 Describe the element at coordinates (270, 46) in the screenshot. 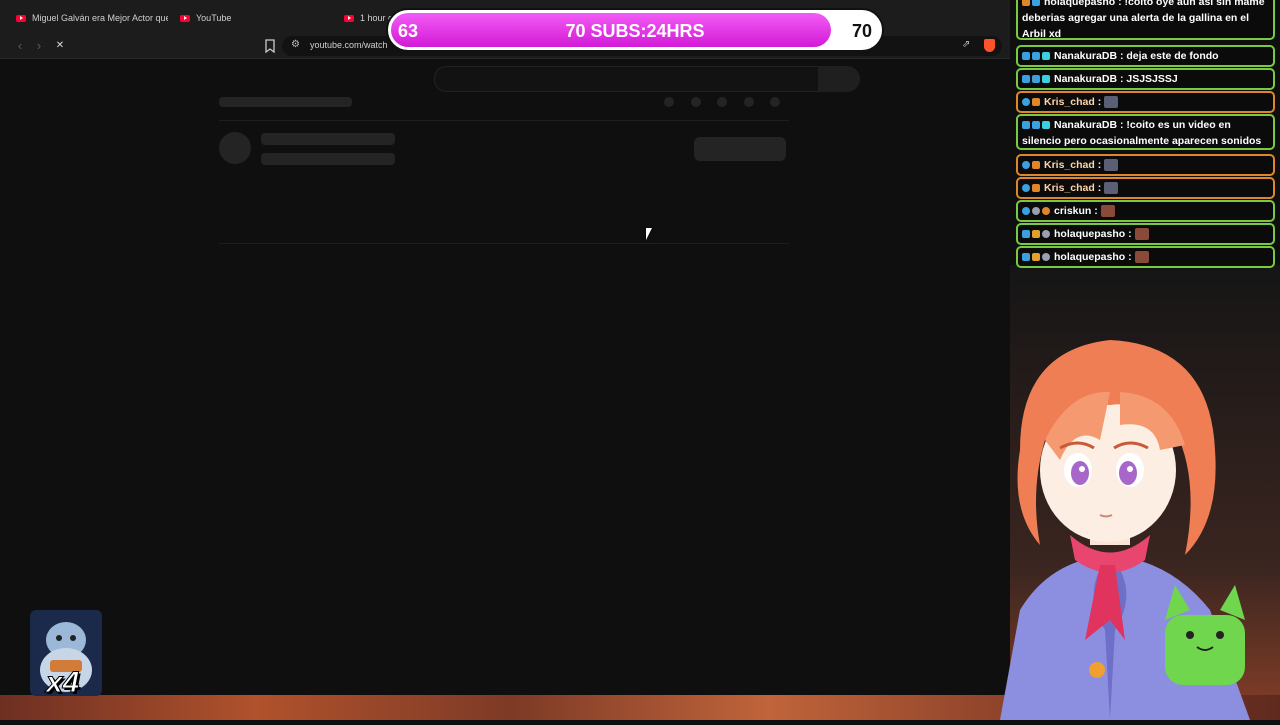

I see `bookmark-icon` at that location.